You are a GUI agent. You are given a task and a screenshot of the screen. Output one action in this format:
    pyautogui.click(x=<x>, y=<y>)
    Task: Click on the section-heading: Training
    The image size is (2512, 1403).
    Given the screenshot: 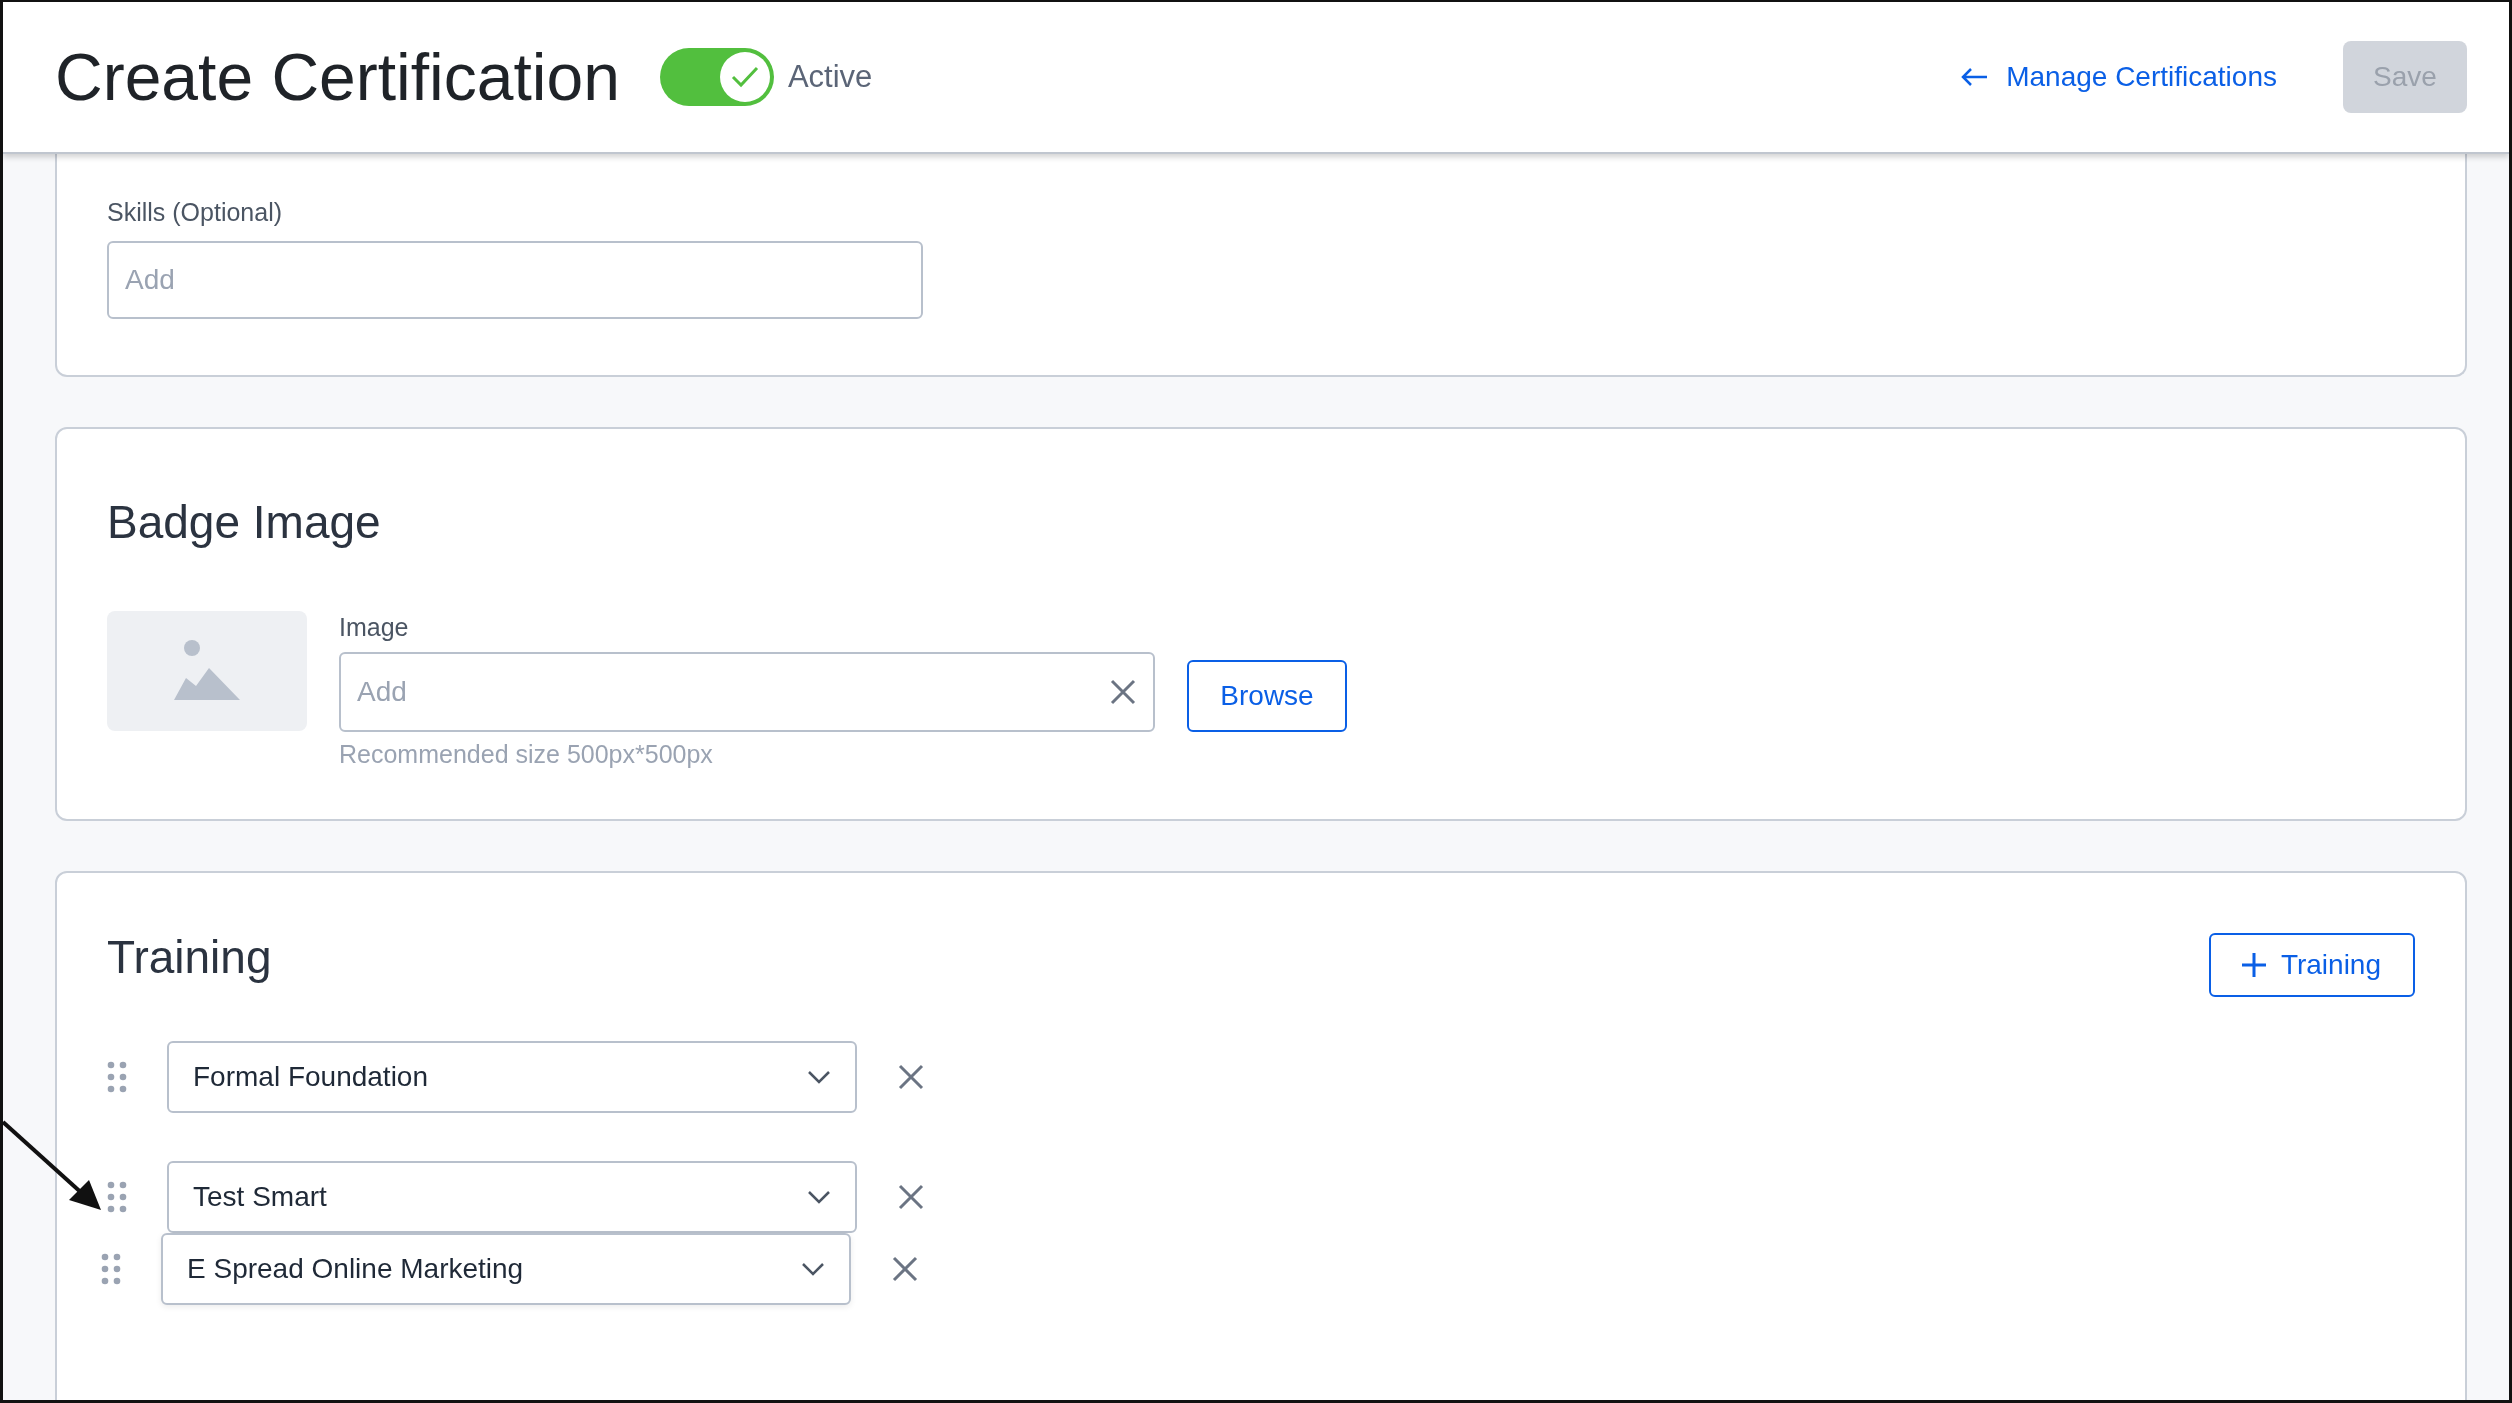 What is the action you would take?
    pyautogui.click(x=189, y=957)
    